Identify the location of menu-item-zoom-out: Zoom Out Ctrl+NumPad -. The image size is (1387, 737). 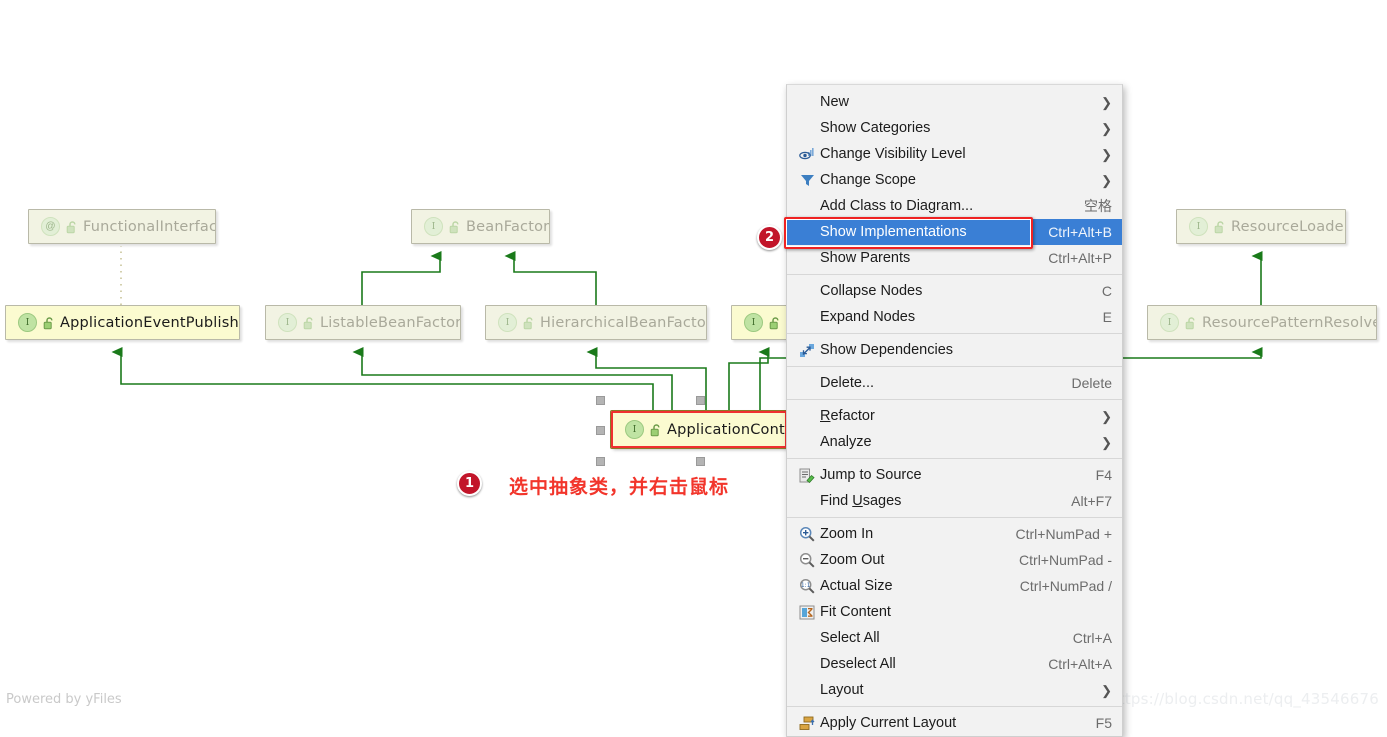
(954, 560).